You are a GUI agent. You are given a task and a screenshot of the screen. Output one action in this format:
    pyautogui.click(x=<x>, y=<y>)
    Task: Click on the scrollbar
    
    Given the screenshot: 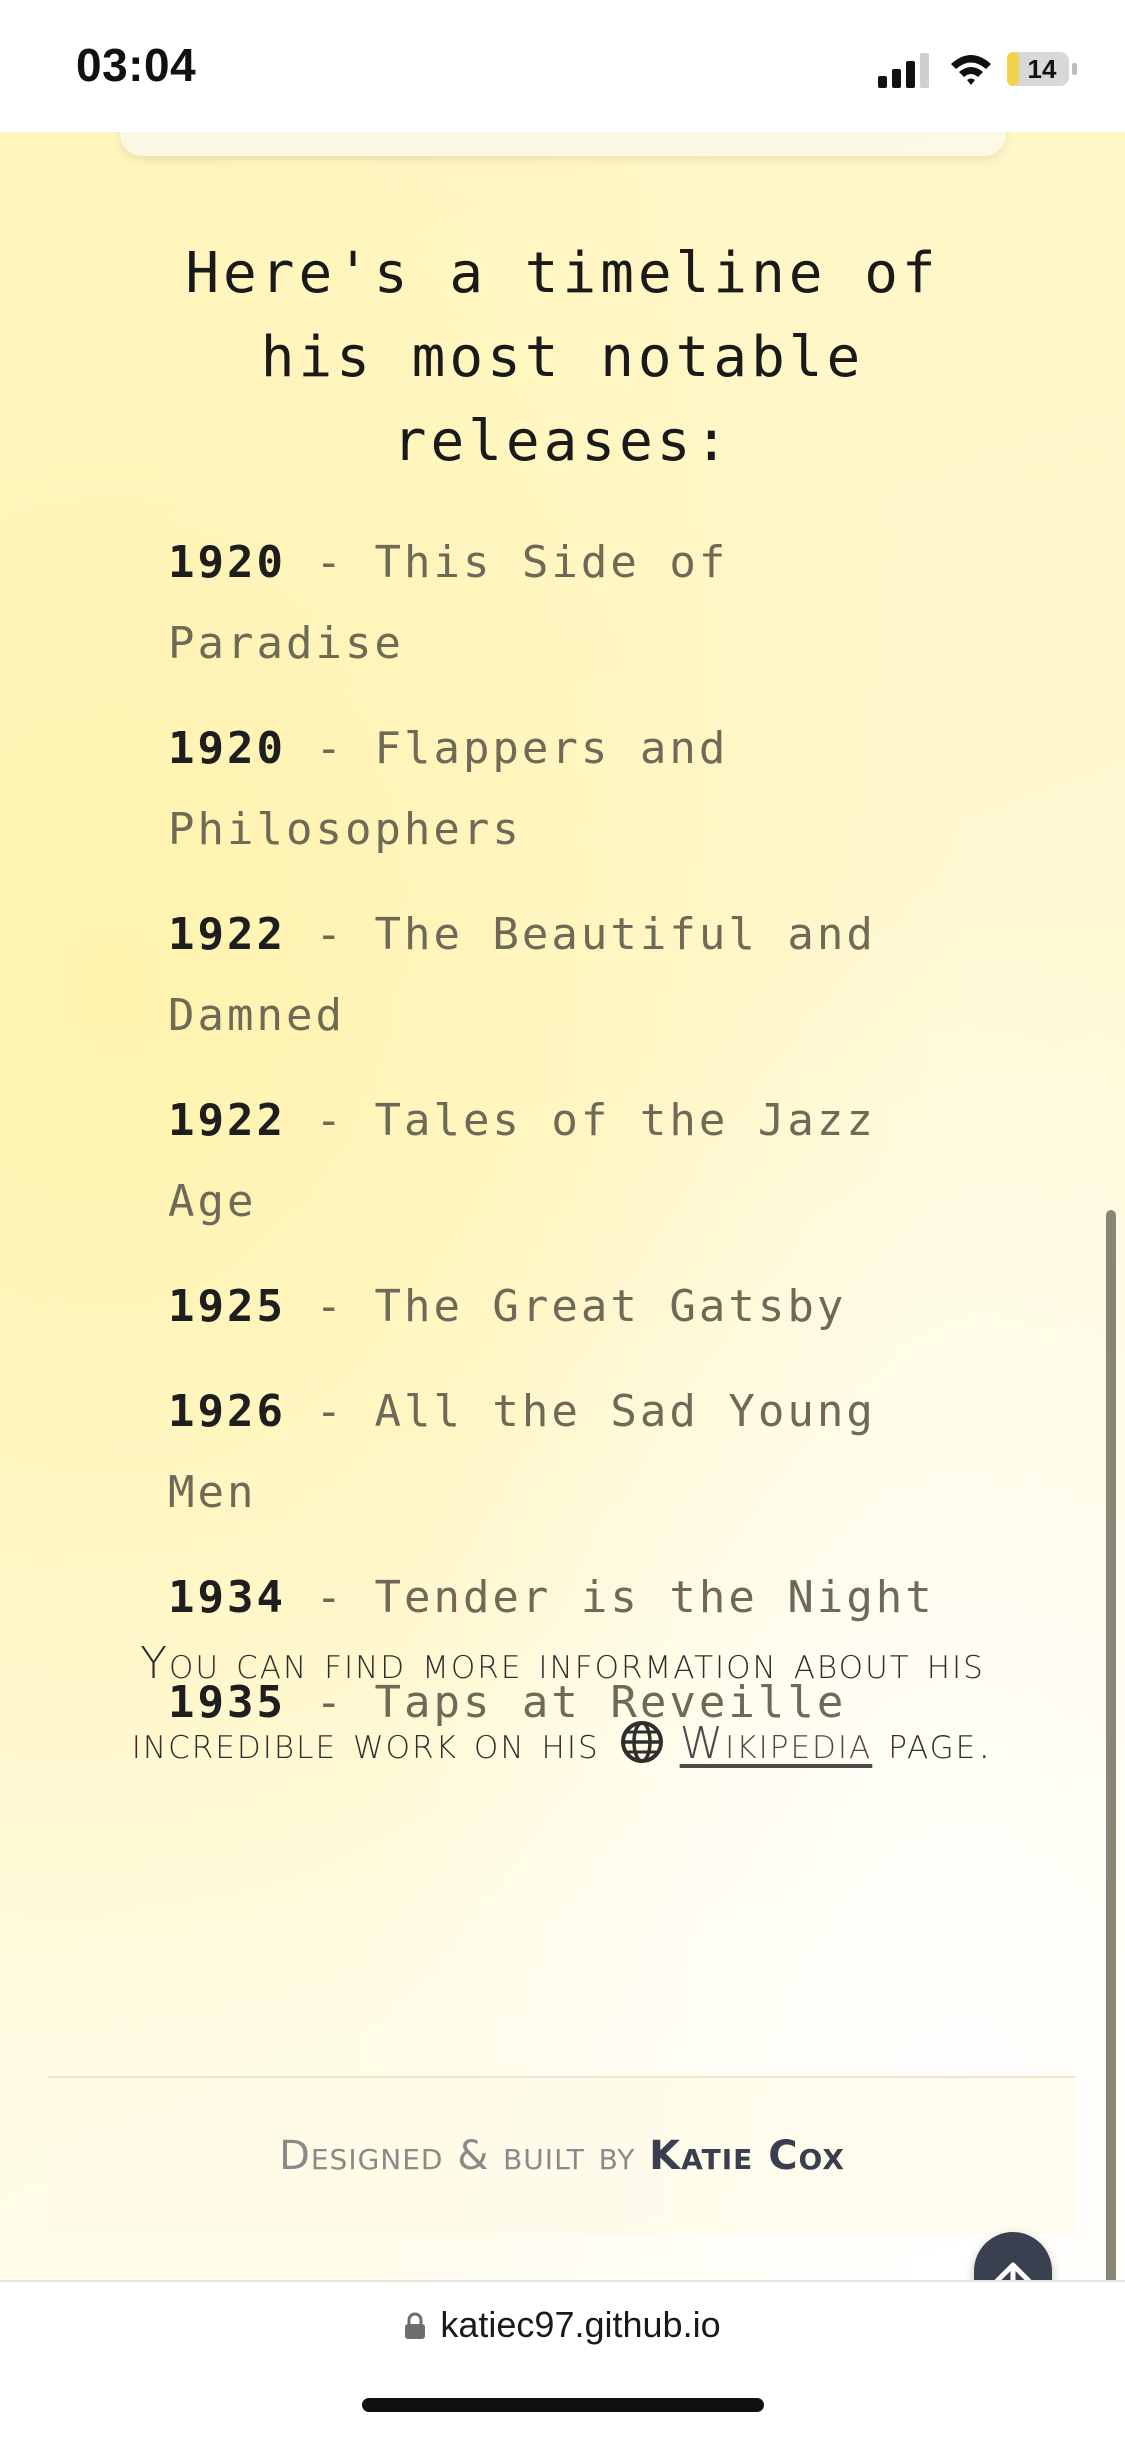 What is the action you would take?
    pyautogui.click(x=1111, y=1745)
    